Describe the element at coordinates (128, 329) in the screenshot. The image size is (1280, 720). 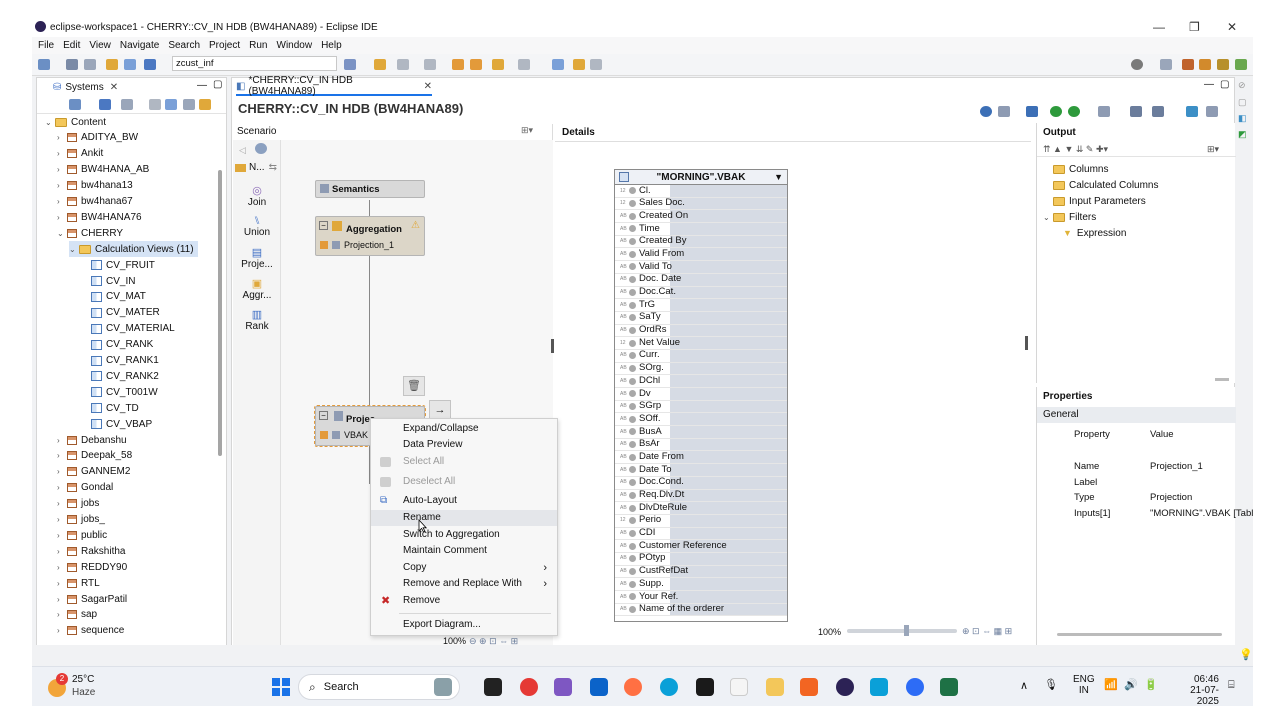
I see `tree-item: CV_MATERIAL` at that location.